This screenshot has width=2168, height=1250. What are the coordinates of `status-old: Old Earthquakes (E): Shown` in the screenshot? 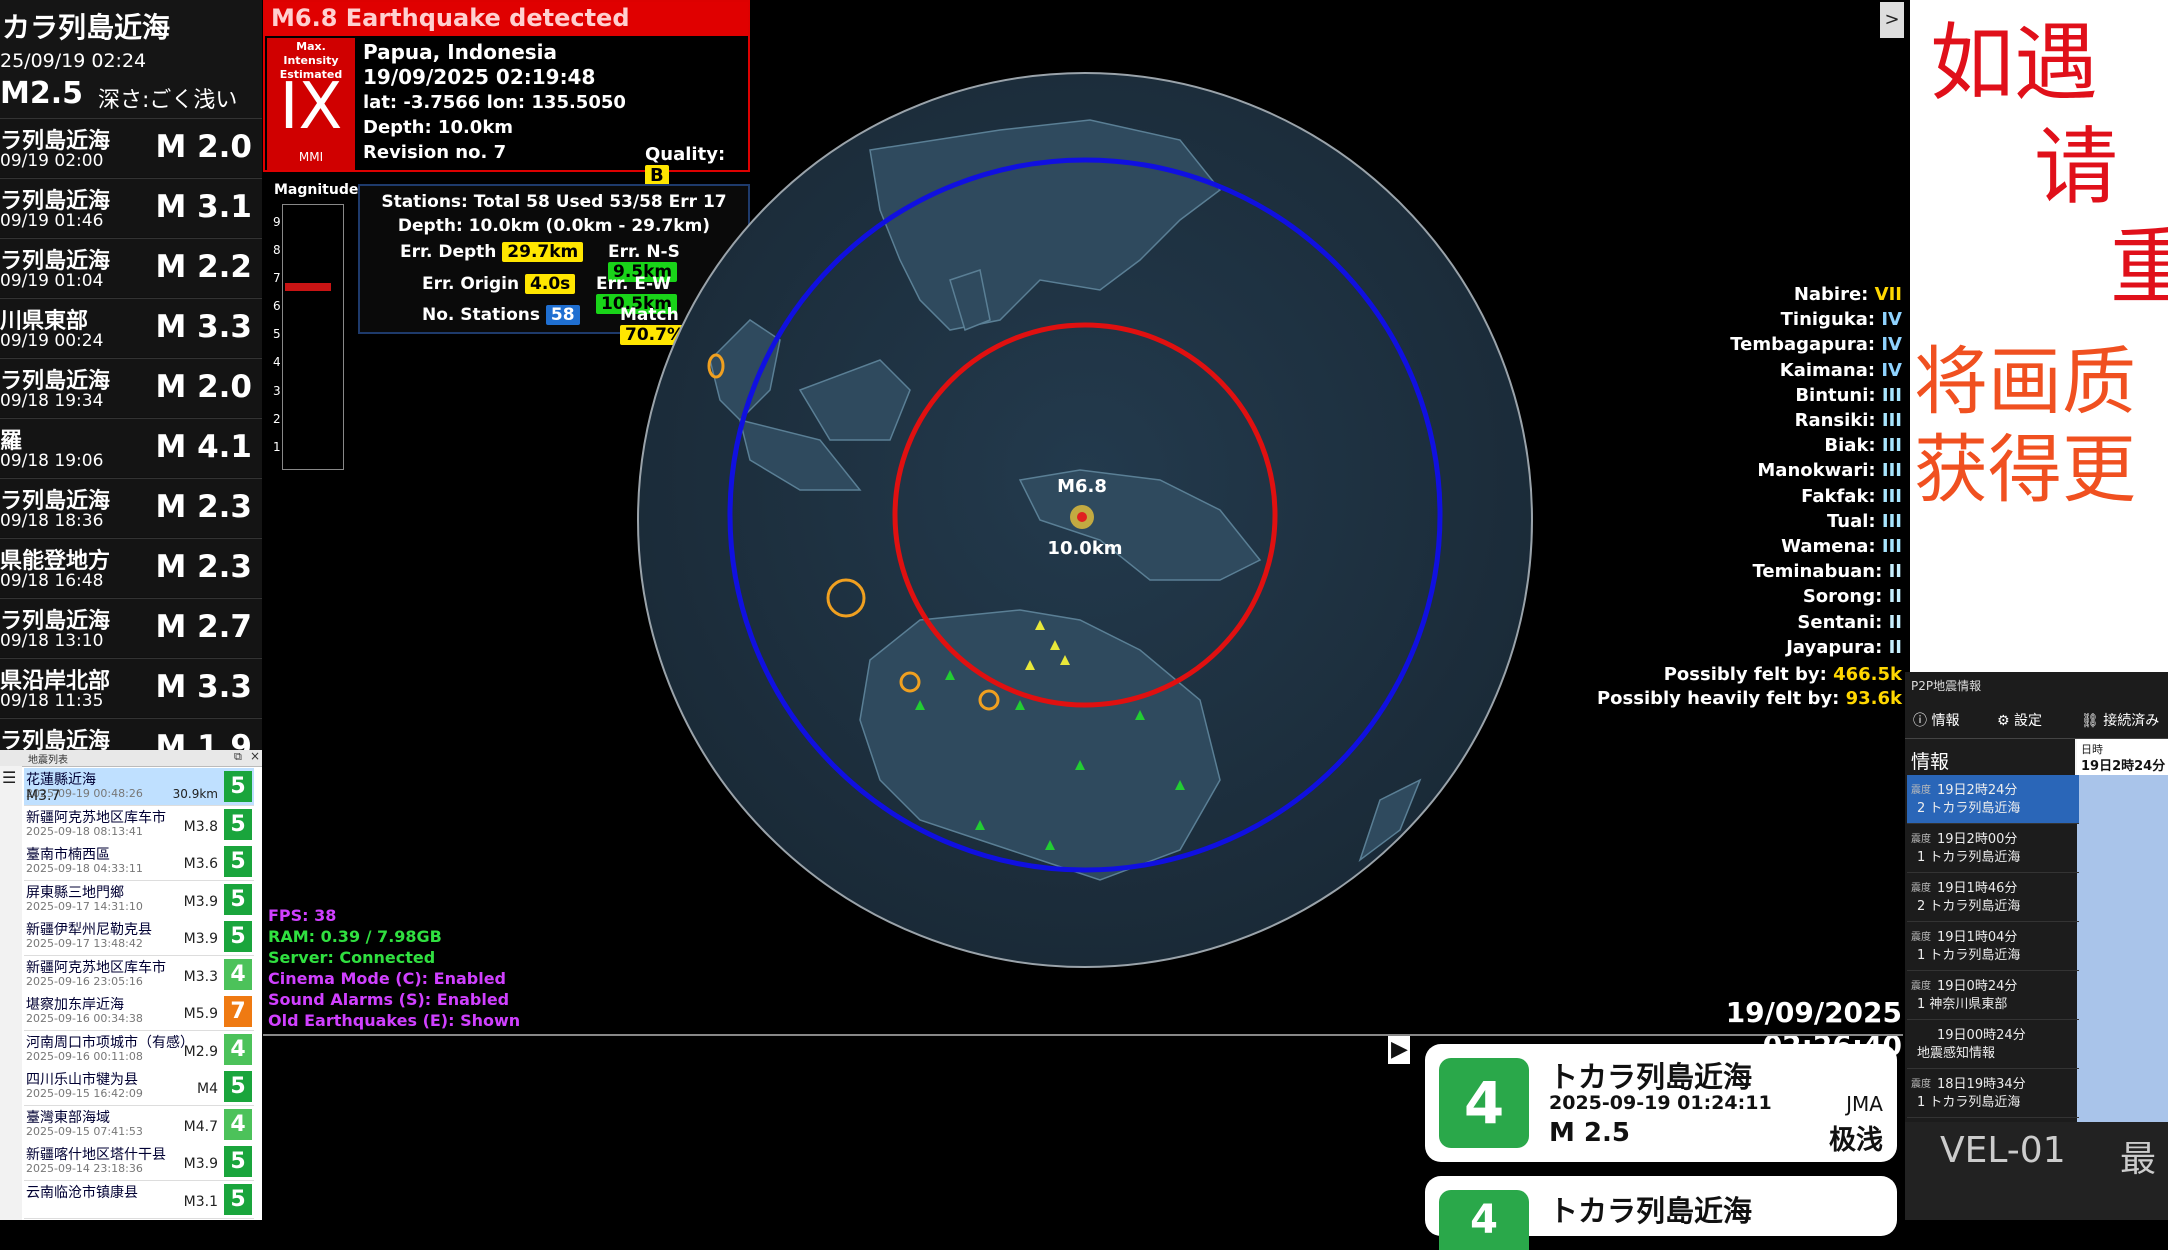 It's located at (394, 1020).